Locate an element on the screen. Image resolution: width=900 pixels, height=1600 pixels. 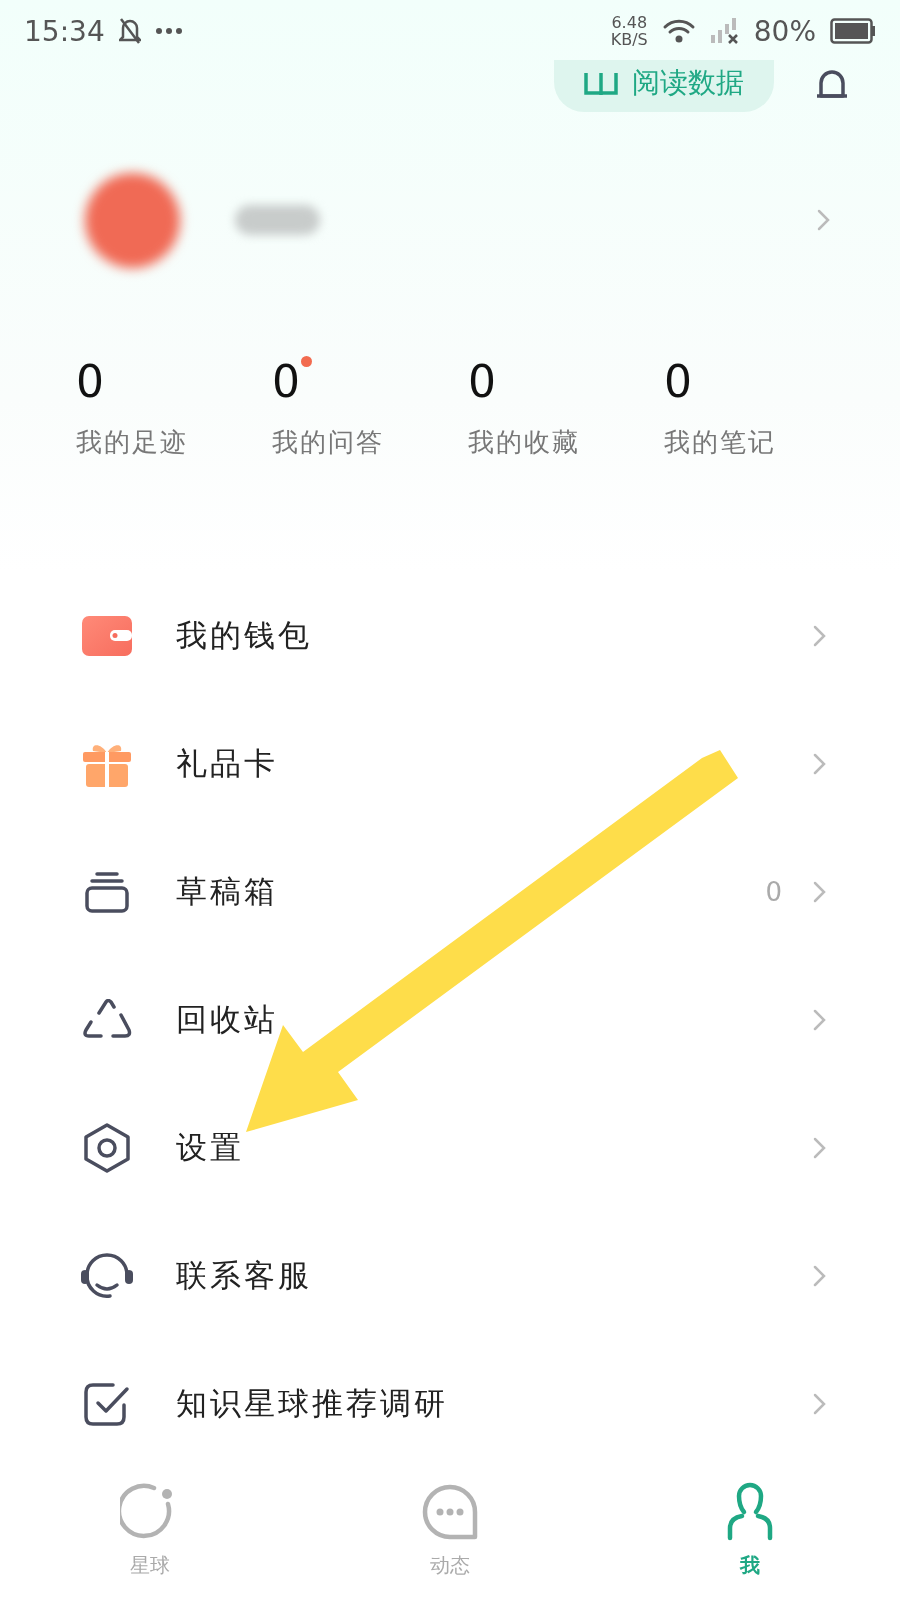
checkbox-icon is located at coordinates (107, 1404).